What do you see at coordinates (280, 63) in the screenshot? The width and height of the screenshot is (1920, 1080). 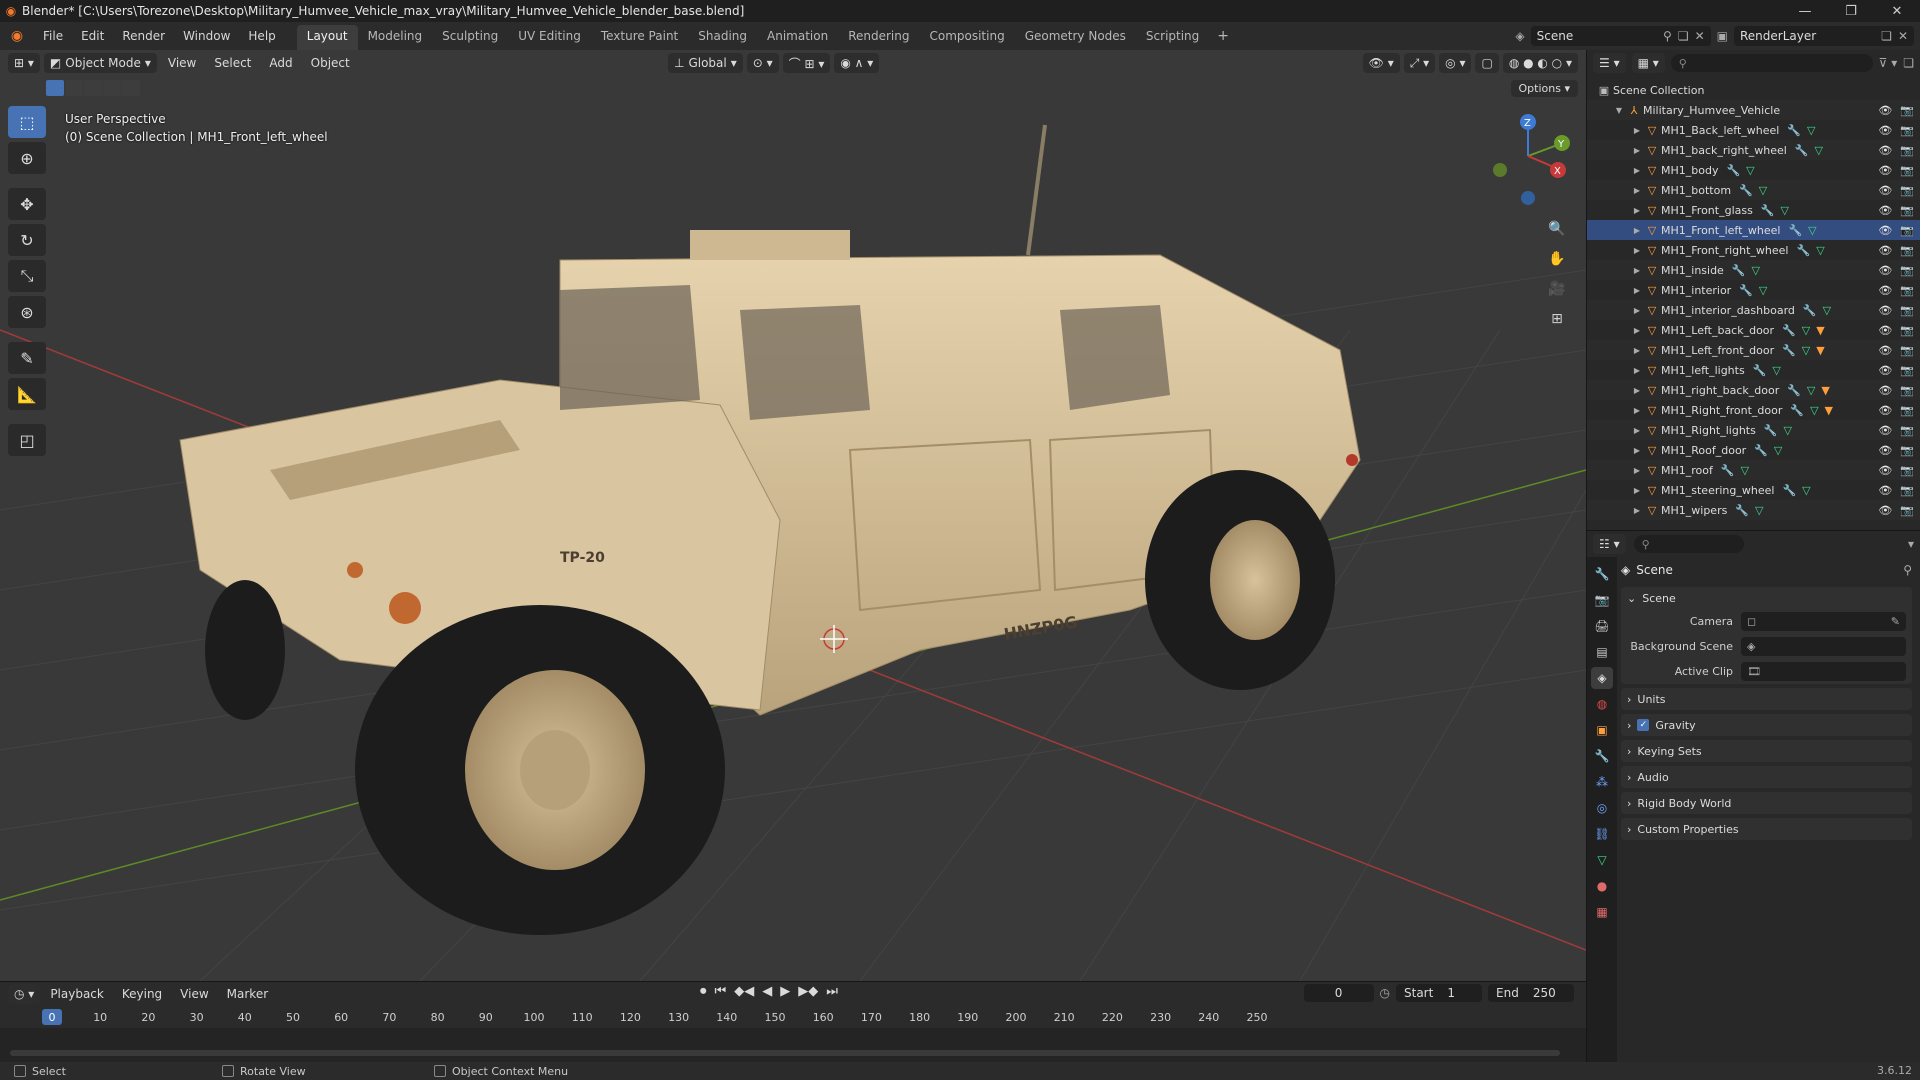 I see `menu-add: Add` at bounding box center [280, 63].